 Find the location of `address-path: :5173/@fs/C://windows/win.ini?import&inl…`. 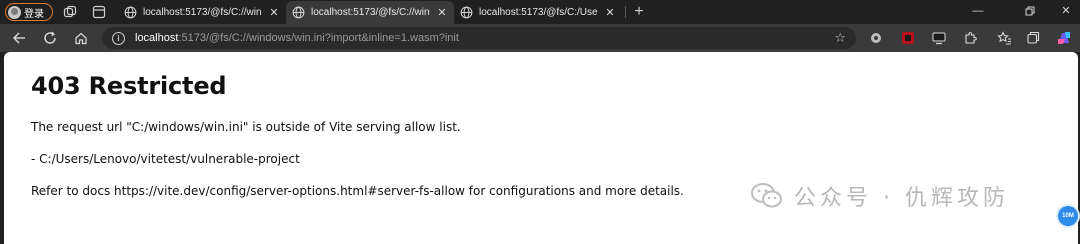

address-path: :5173/@fs/C://windows/win.ini?import&inl… is located at coordinates (318, 38).